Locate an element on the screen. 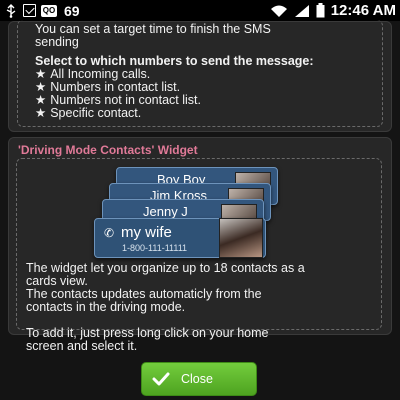 This screenshot has height=400, width=400. contact-photo is located at coordinates (241, 238).